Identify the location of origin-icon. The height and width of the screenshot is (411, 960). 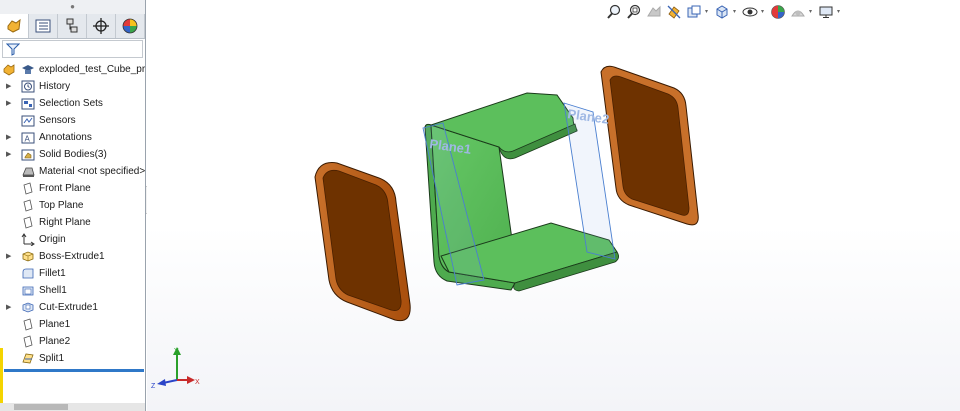
(28, 239).